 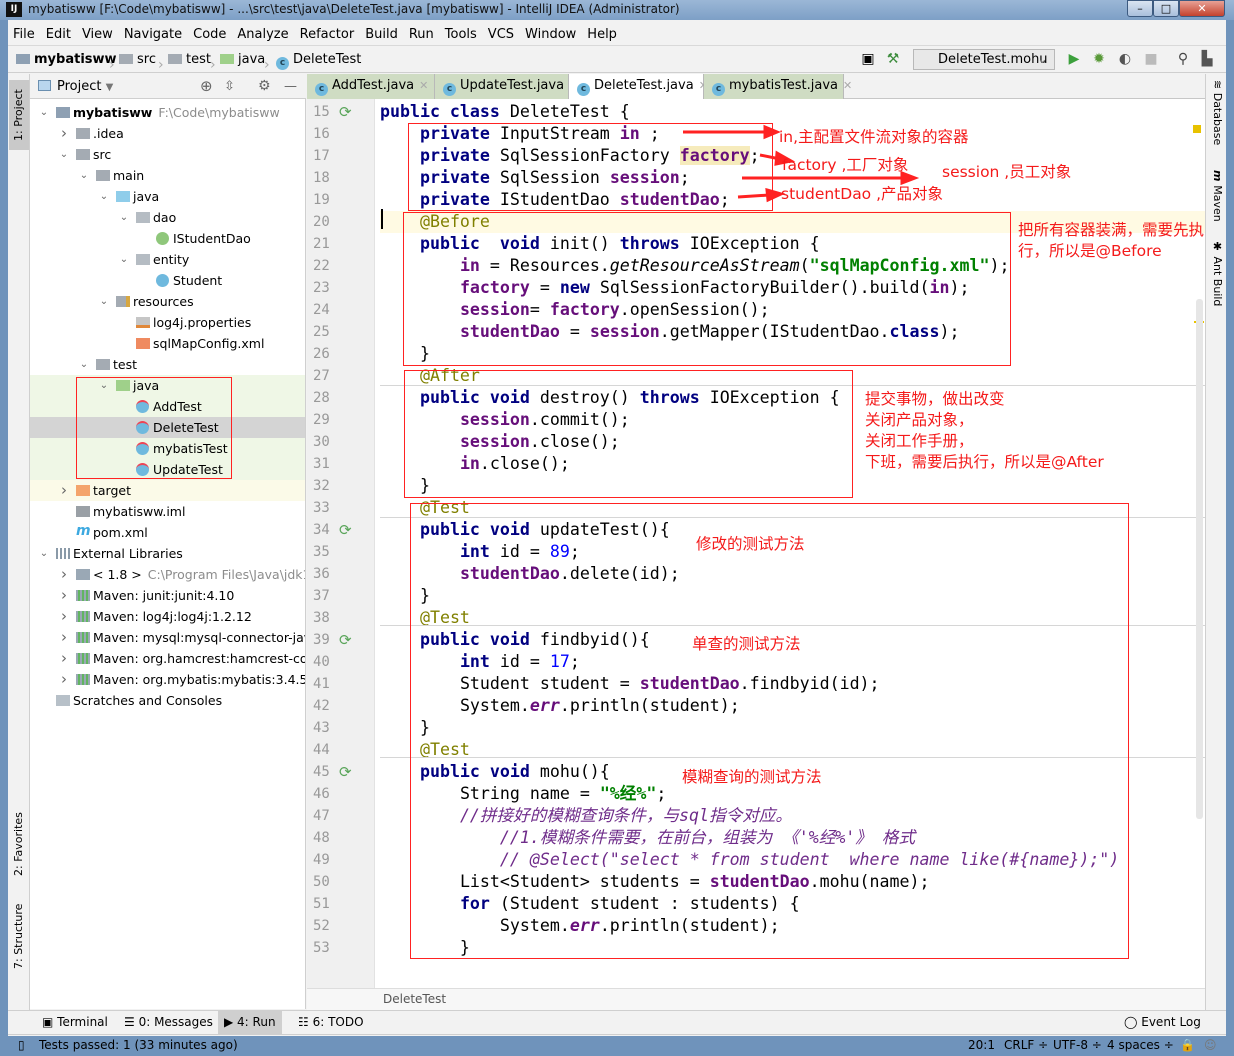 What do you see at coordinates (602, 35) in the screenshot?
I see `menu-help: Help` at bounding box center [602, 35].